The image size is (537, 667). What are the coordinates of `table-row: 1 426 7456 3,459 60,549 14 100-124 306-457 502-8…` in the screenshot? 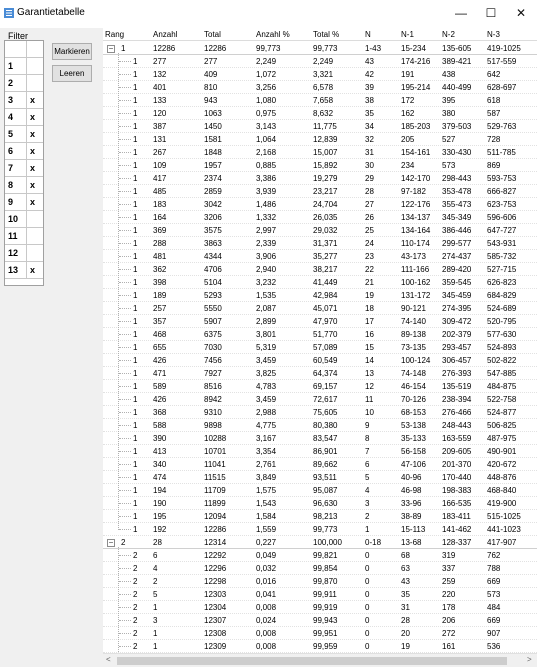 It's located at (320, 360).